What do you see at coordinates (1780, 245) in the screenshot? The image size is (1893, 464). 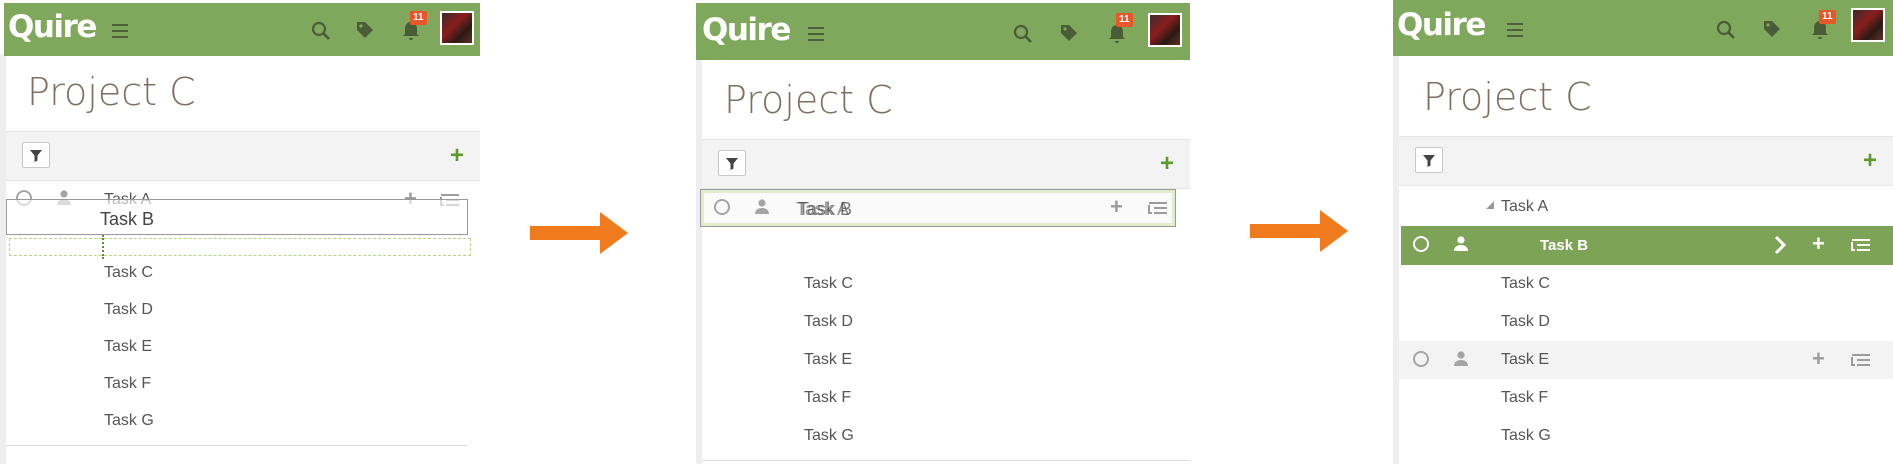 I see `chevron-right-icon` at bounding box center [1780, 245].